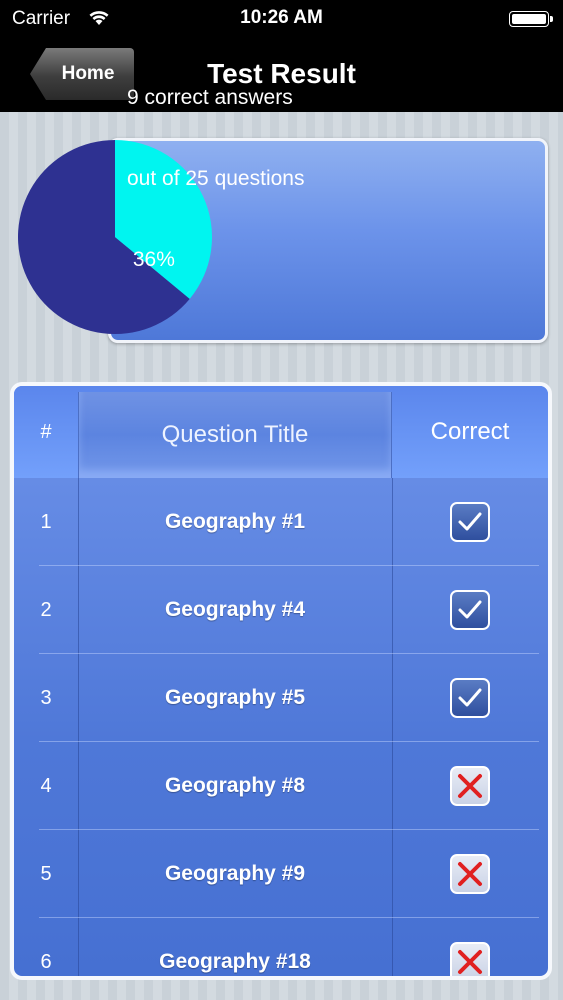  I want to click on status-time: 10:26 AM, so click(281, 17).